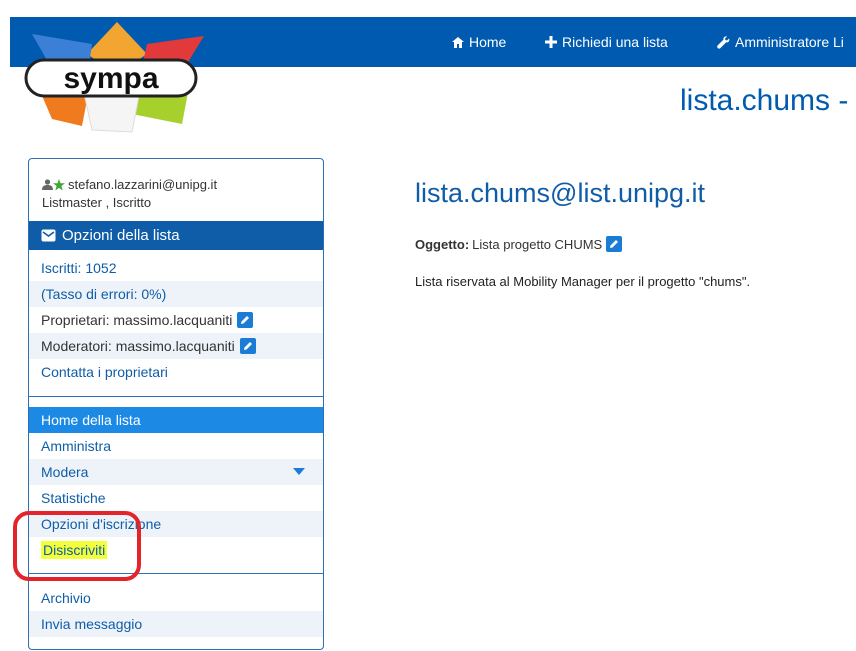 Image resolution: width=856 pixels, height=651 pixels. What do you see at coordinates (176, 446) in the screenshot?
I see `nav-administer: Amministra` at bounding box center [176, 446].